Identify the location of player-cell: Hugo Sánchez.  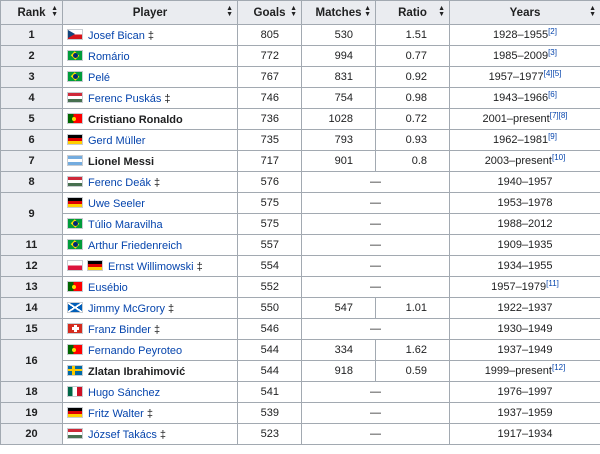
(150, 392).